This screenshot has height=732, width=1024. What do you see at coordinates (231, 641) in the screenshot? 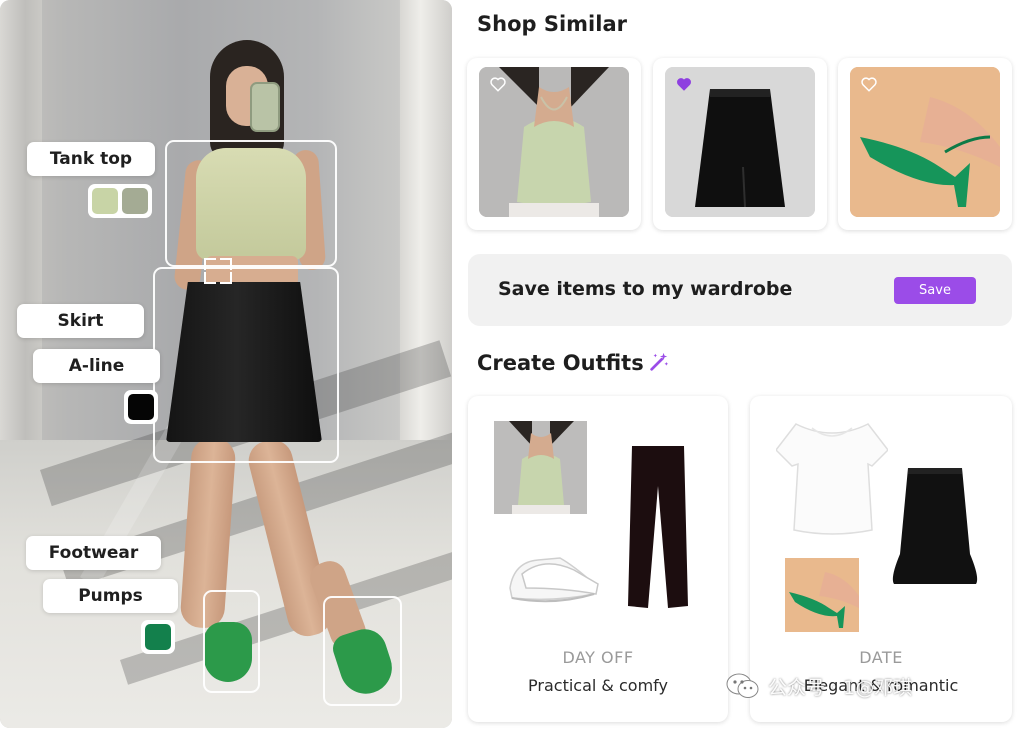
I see `left-shoe-detection-box` at bounding box center [231, 641].